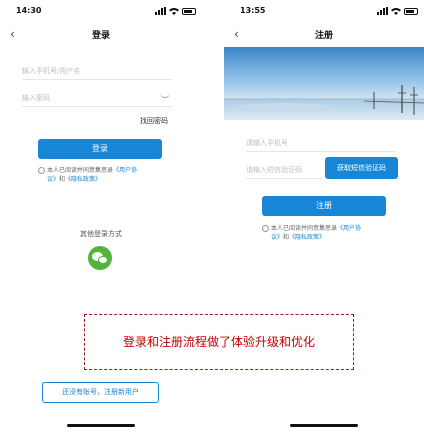 Image resolution: width=424 pixels, height=433 pixels. What do you see at coordinates (361, 168) in the screenshot?
I see `get-sms-code-button: 获取短信验证码` at bounding box center [361, 168].